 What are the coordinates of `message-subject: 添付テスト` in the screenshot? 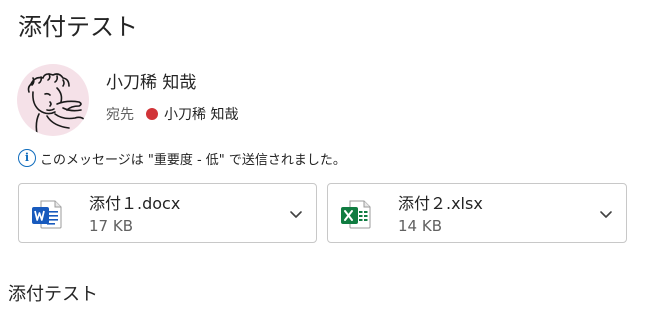 It's located at (78, 27).